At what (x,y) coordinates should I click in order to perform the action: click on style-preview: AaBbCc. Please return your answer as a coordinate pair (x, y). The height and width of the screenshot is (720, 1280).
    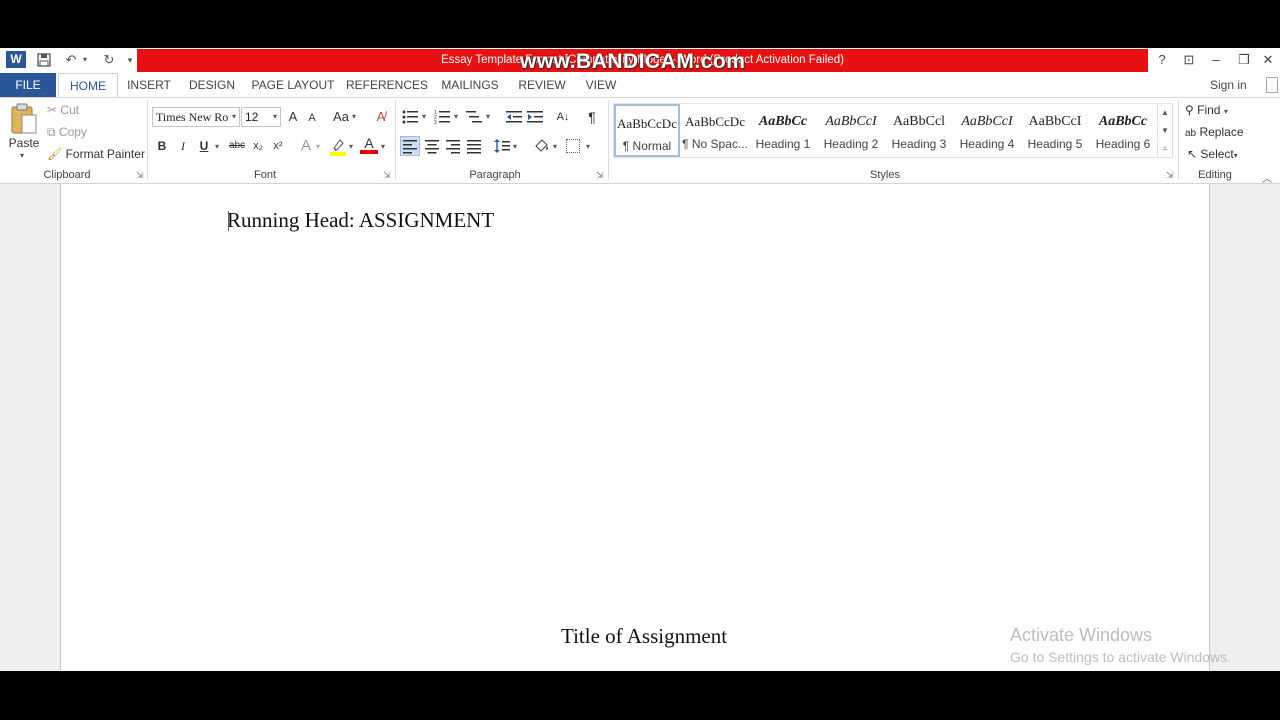
    Looking at the image, I should click on (783, 121).